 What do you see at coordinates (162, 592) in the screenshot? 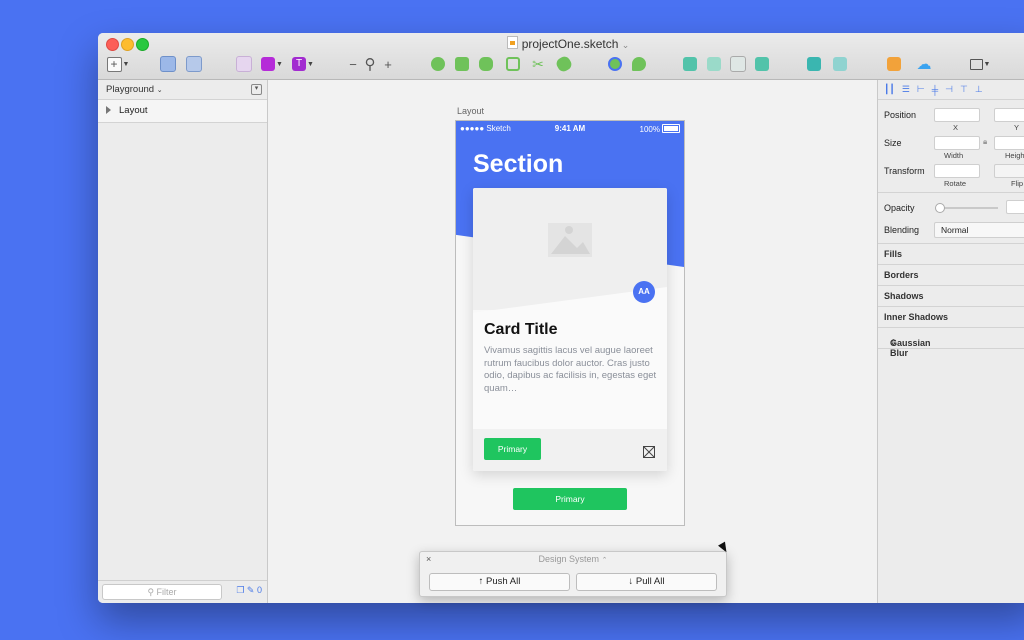
I see `filter-input: ⚲ Filter` at bounding box center [162, 592].